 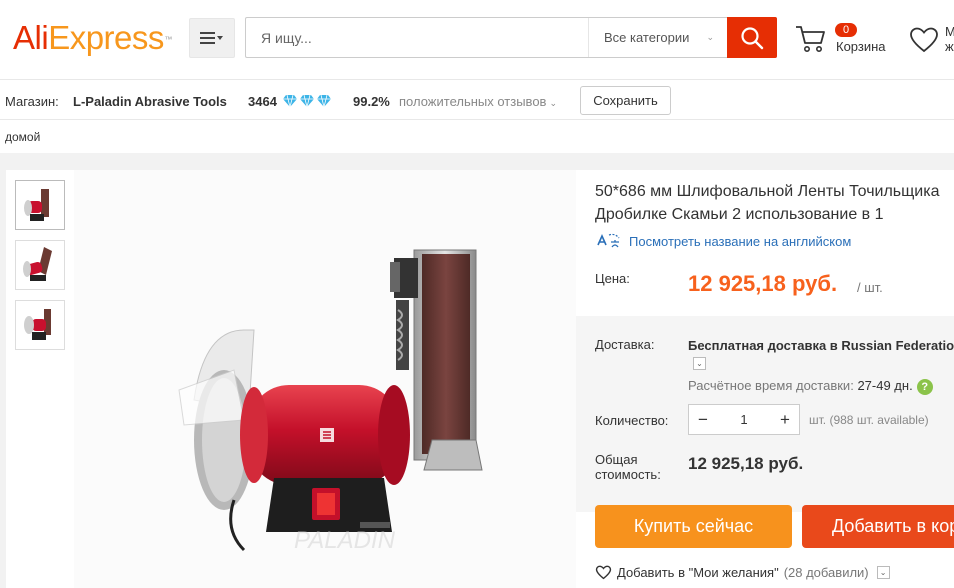 What do you see at coordinates (846, 30) in the screenshot?
I see `cart-count-badge: 0` at bounding box center [846, 30].